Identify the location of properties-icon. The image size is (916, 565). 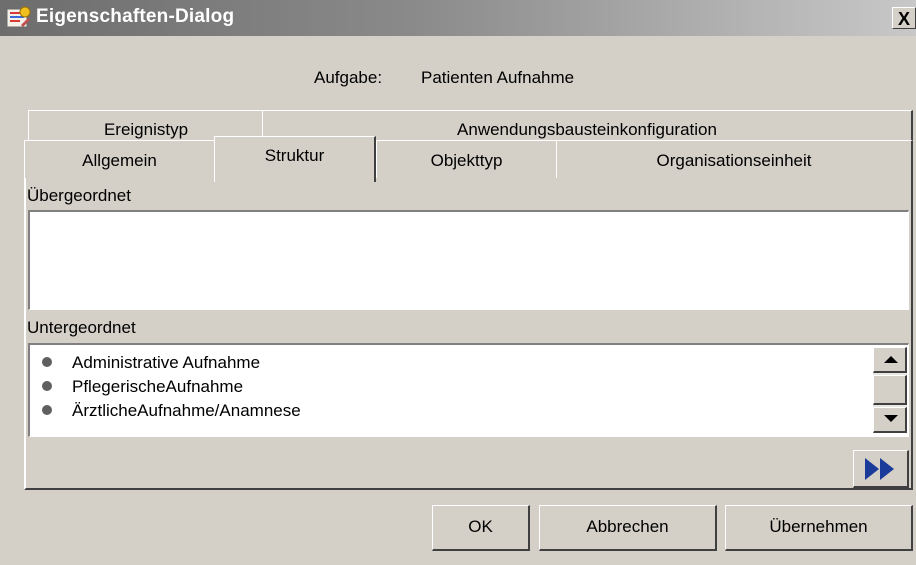
(19, 18).